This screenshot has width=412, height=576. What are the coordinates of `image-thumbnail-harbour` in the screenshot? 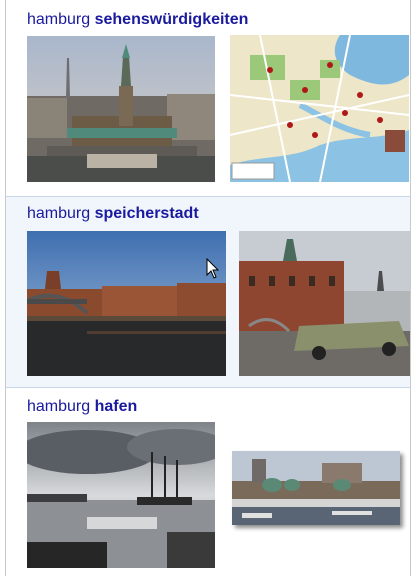 It's located at (121, 495).